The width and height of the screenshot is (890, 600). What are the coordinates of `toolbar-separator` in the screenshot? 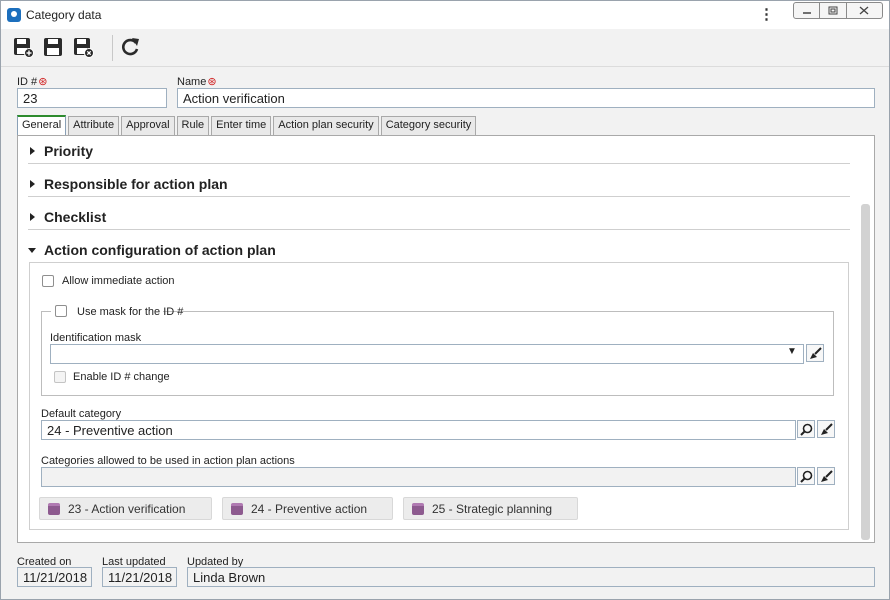 It's located at (112, 48).